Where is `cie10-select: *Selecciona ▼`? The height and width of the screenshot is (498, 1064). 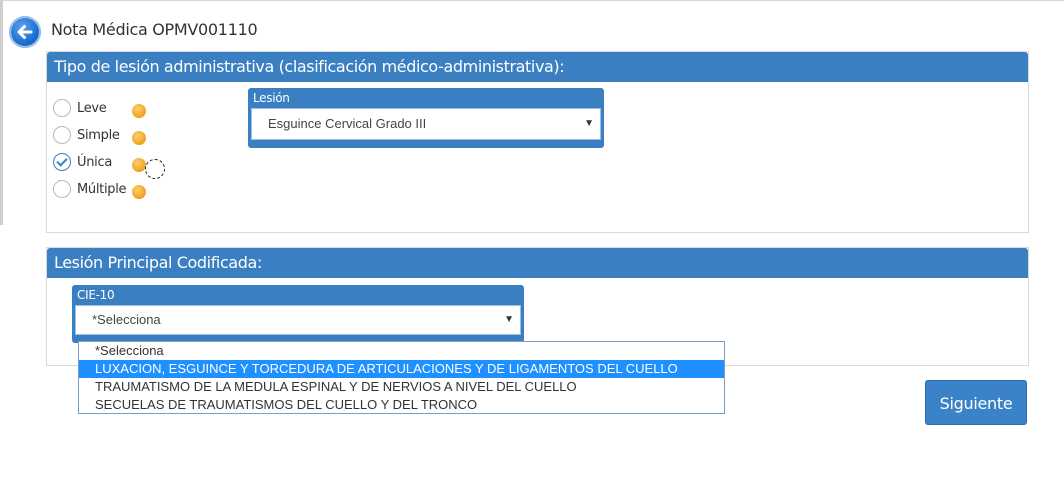 cie10-select: *Selecciona ▼ is located at coordinates (298, 320).